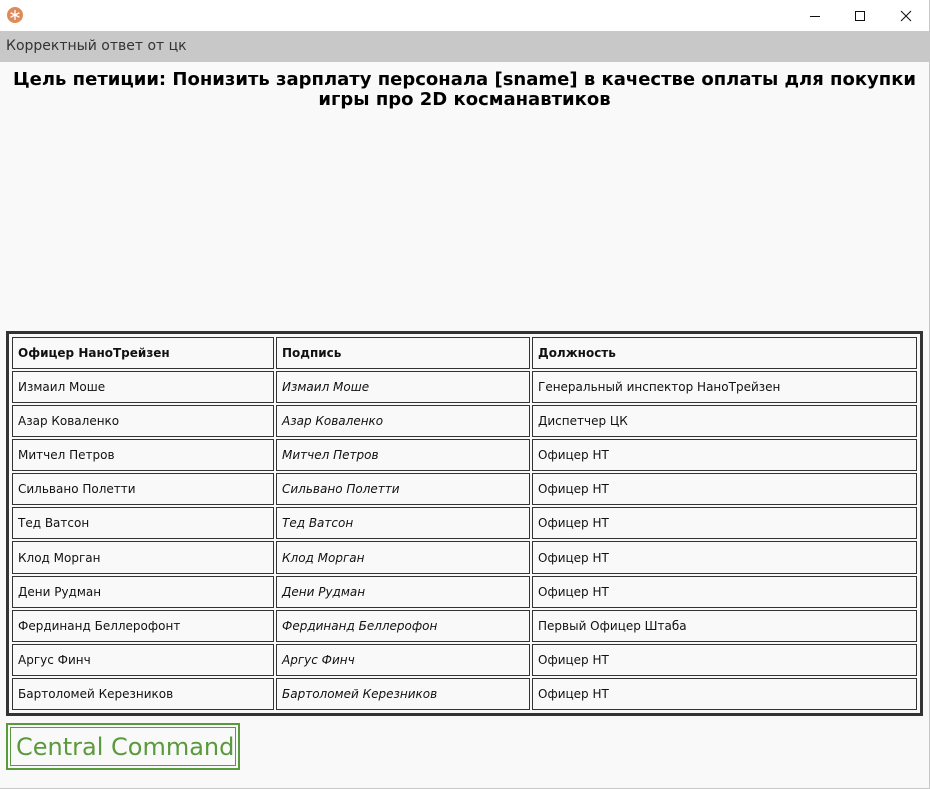 Image resolution: width=930 pixels, height=789 pixels. Describe the element at coordinates (724, 387) in the screenshot. I see `position-cell: Генеральный инспектор НаноТрейзен` at that location.